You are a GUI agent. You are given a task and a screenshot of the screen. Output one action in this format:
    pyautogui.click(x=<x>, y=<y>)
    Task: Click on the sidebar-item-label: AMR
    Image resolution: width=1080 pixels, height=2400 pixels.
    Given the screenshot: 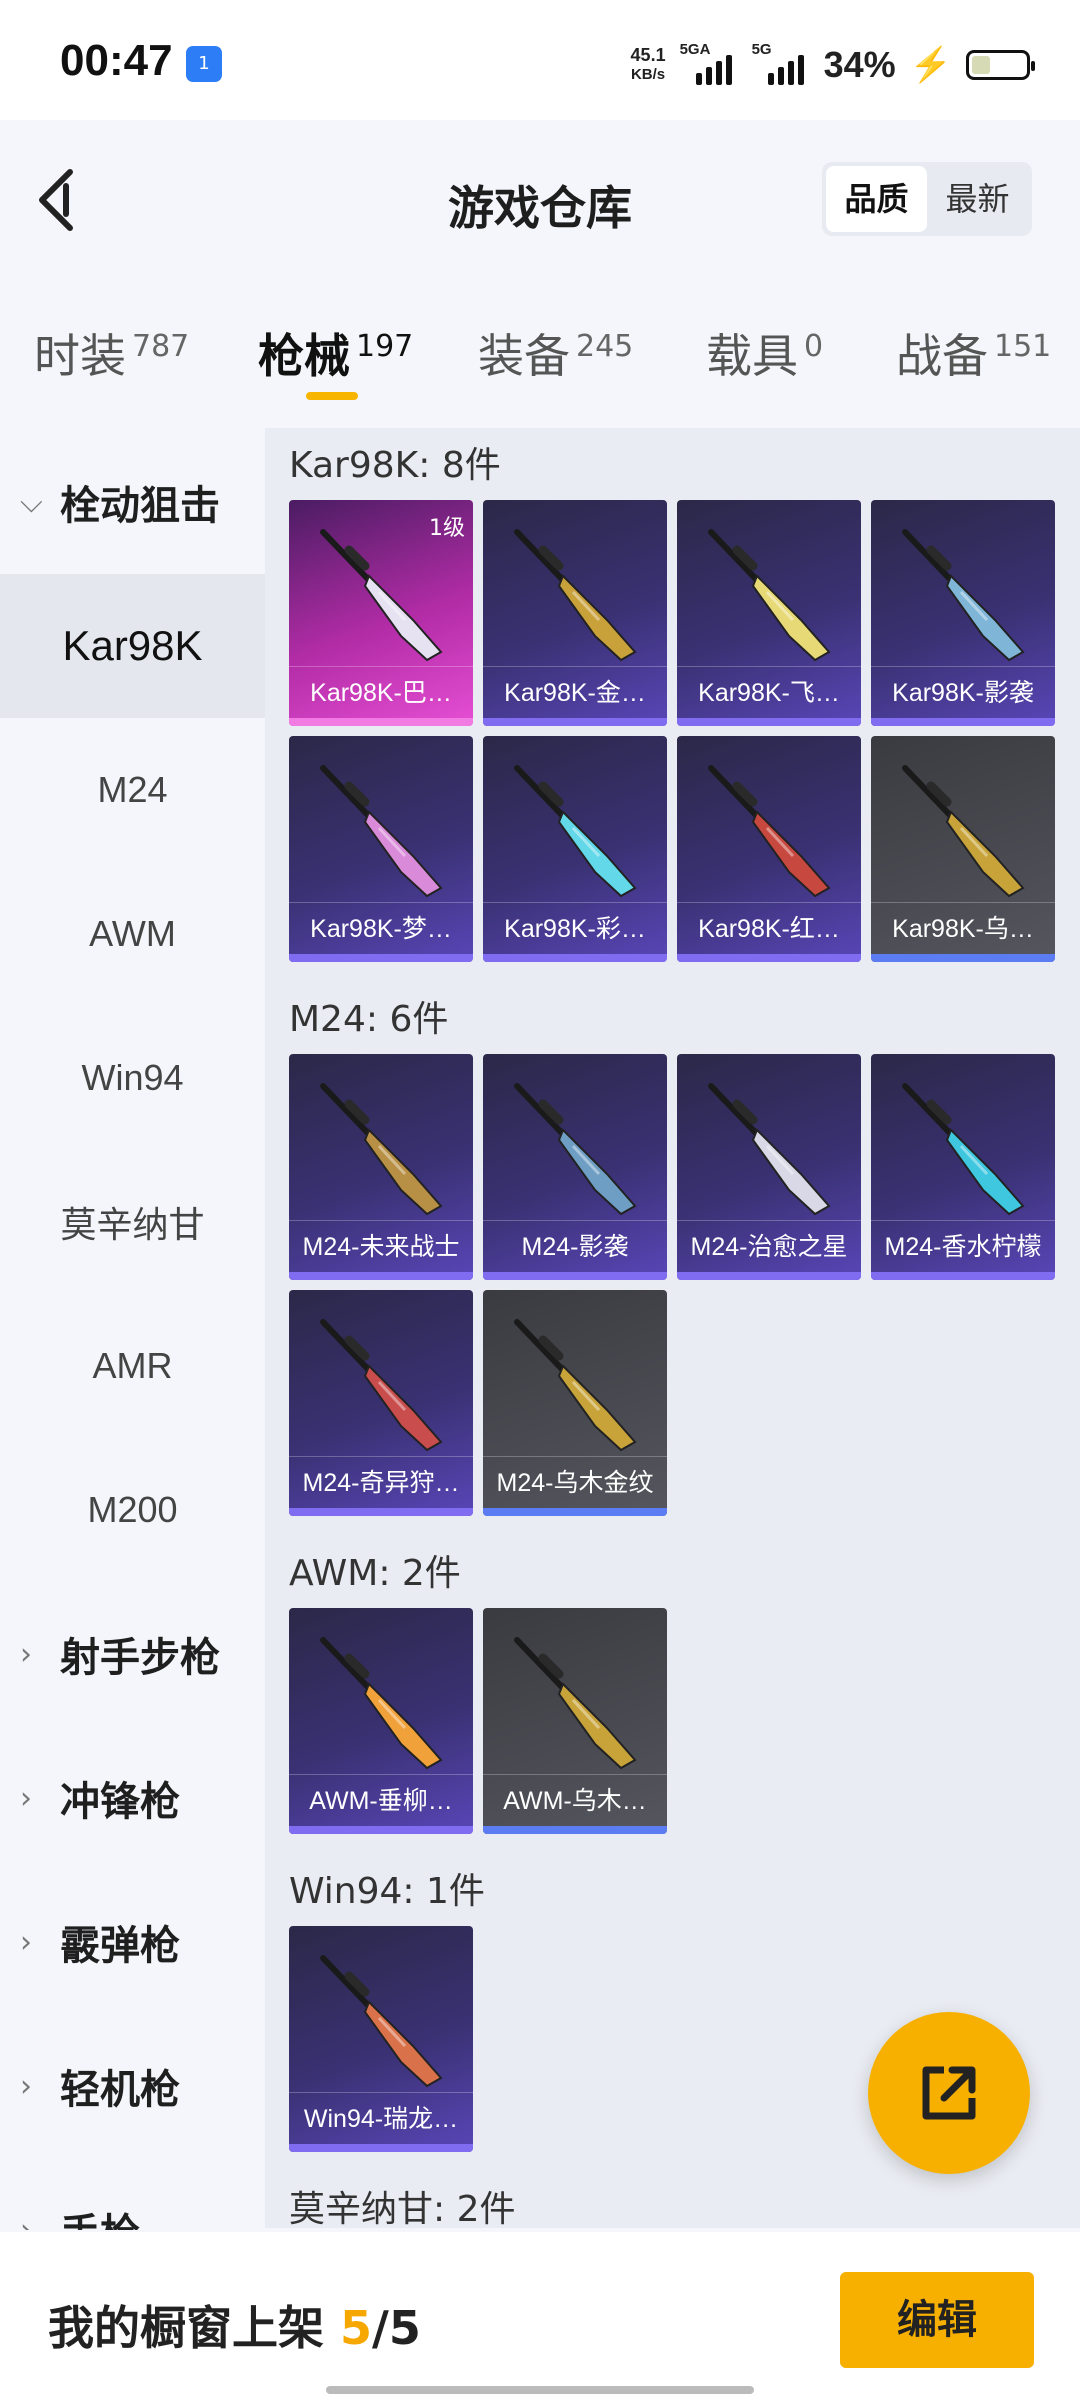 What is the action you would take?
    pyautogui.click(x=132, y=1365)
    